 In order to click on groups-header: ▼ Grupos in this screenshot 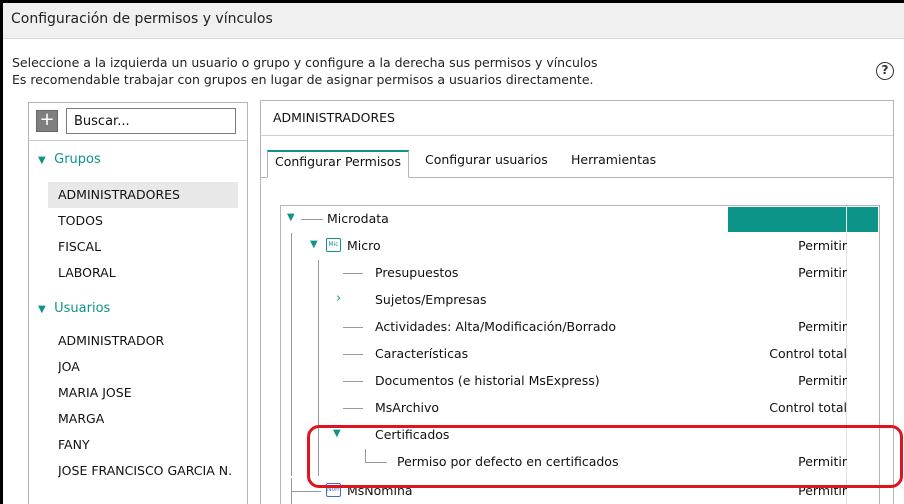, I will do `click(69, 159)`.